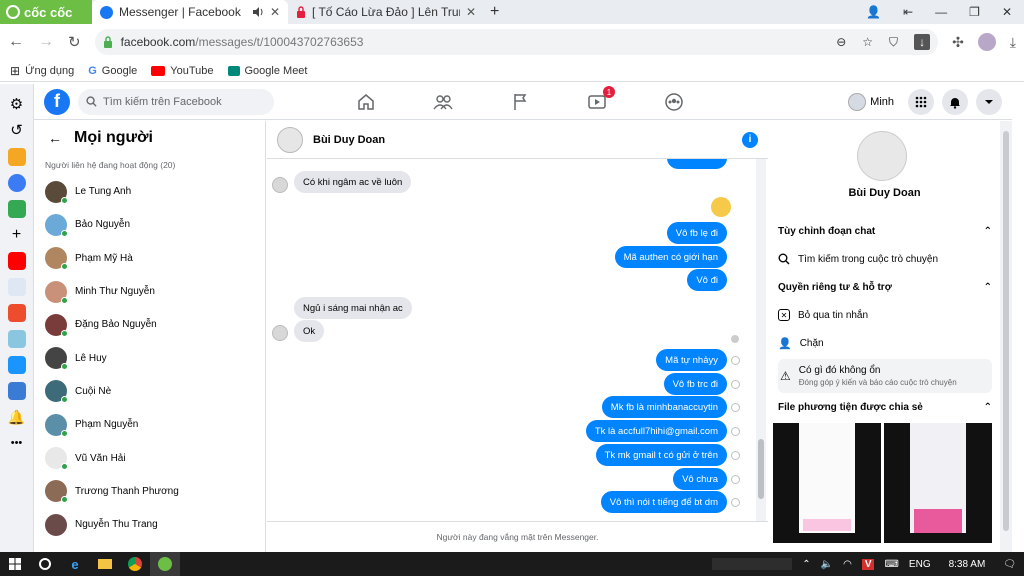 This screenshot has height=576, width=1024. What do you see at coordinates (700, 479) in the screenshot?
I see `outgoing-message: Vô chưa` at bounding box center [700, 479].